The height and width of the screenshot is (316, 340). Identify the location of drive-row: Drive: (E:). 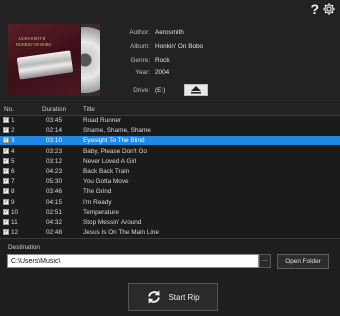
(138, 90).